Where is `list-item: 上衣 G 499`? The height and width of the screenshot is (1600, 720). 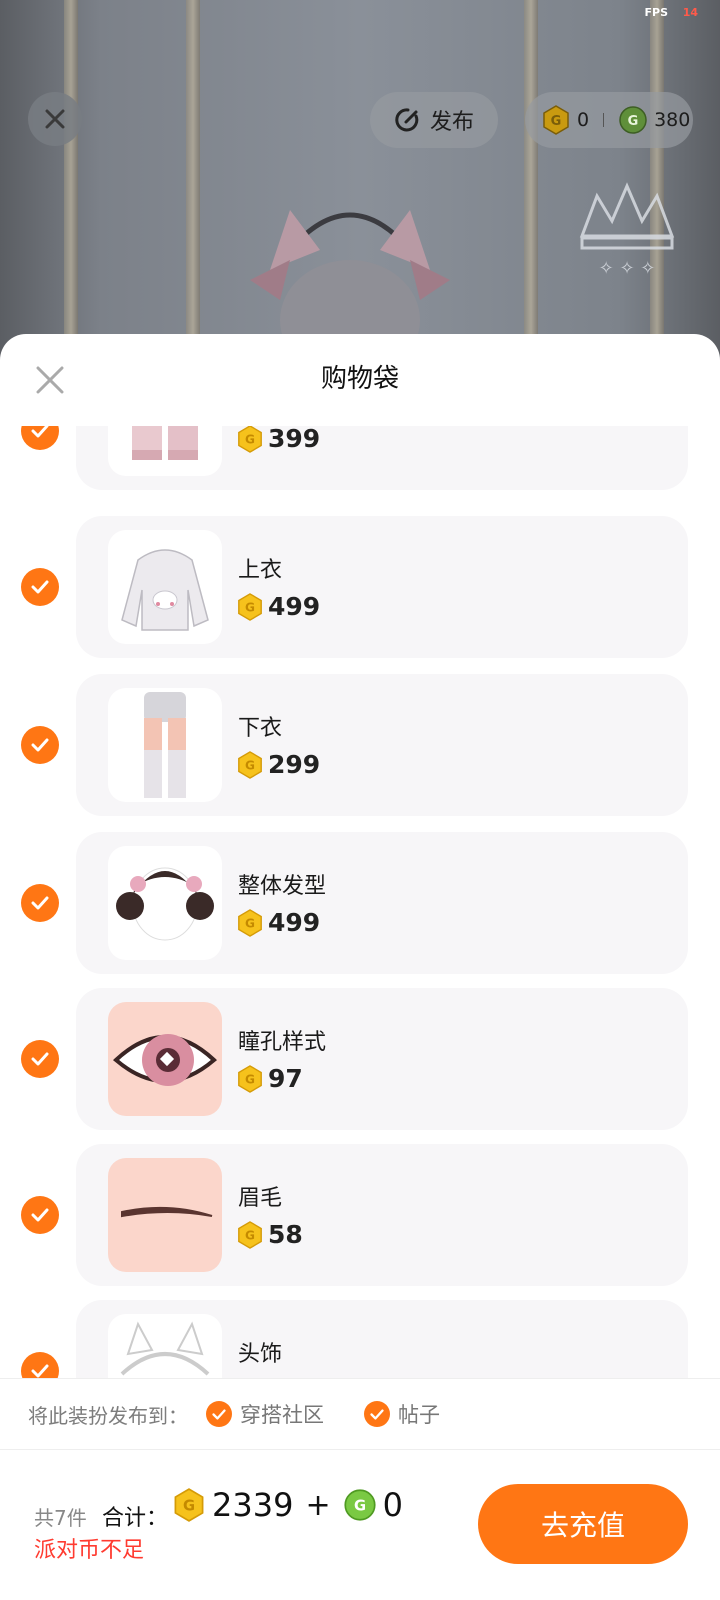 list-item: 上衣 G 499 is located at coordinates (382, 587).